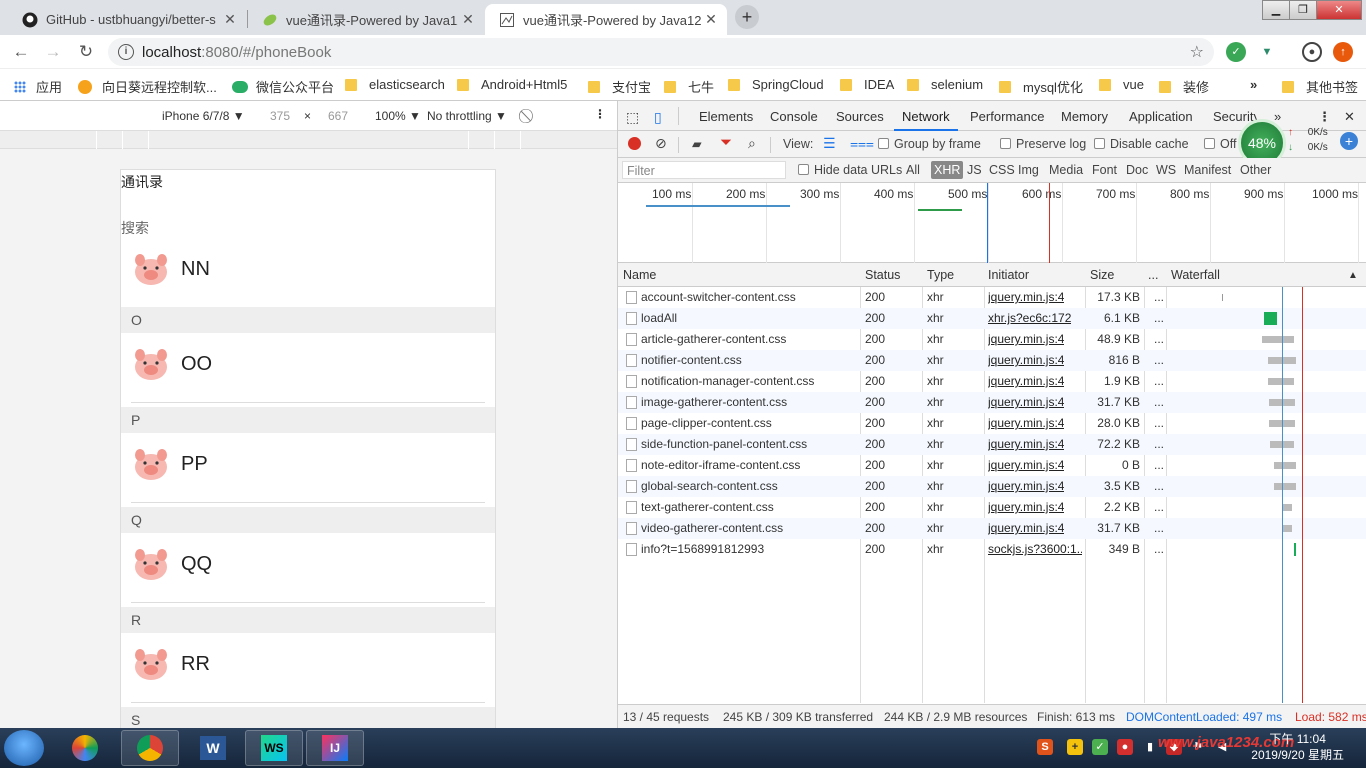 The height and width of the screenshot is (768, 1366). Describe the element at coordinates (283, 86) in the screenshot. I see `bookmark-wechat: 微信公众平台` at that location.